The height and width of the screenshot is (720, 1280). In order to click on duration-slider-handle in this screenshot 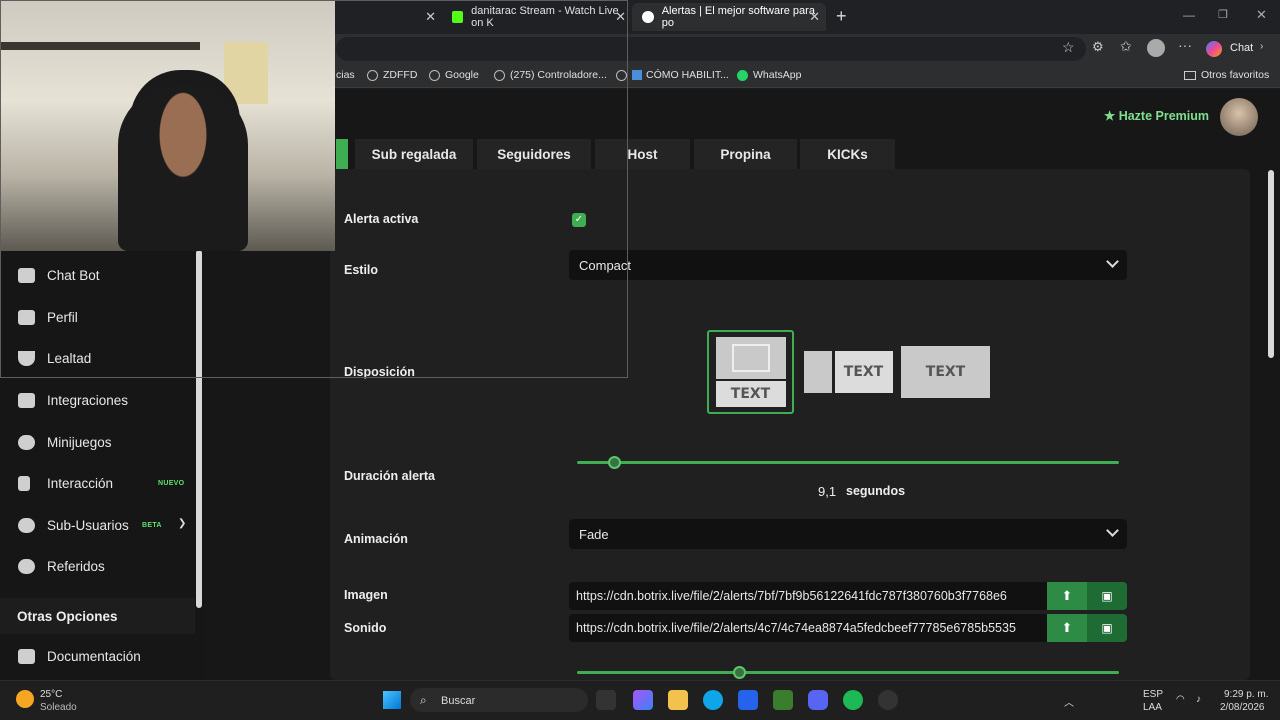, I will do `click(614, 462)`.